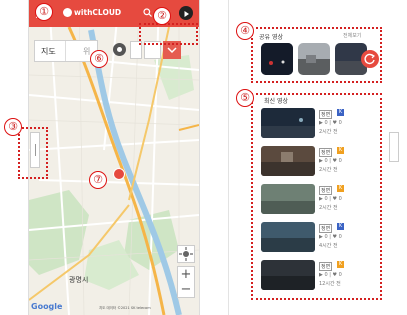 Image resolution: width=407 pixels, height=315 pixels. Describe the element at coordinates (186, 274) in the screenshot. I see `zoom-in-button: +` at that location.